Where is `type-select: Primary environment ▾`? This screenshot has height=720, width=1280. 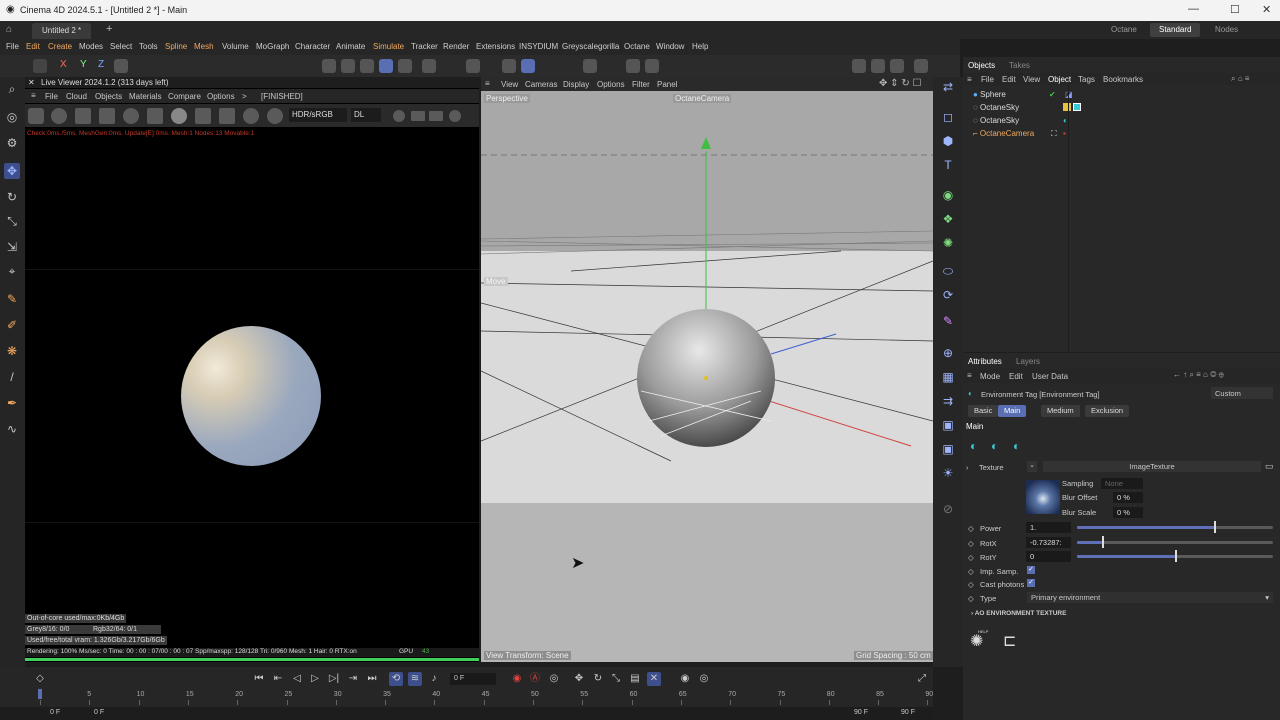
type-select: Primary environment ▾ is located at coordinates (1150, 597).